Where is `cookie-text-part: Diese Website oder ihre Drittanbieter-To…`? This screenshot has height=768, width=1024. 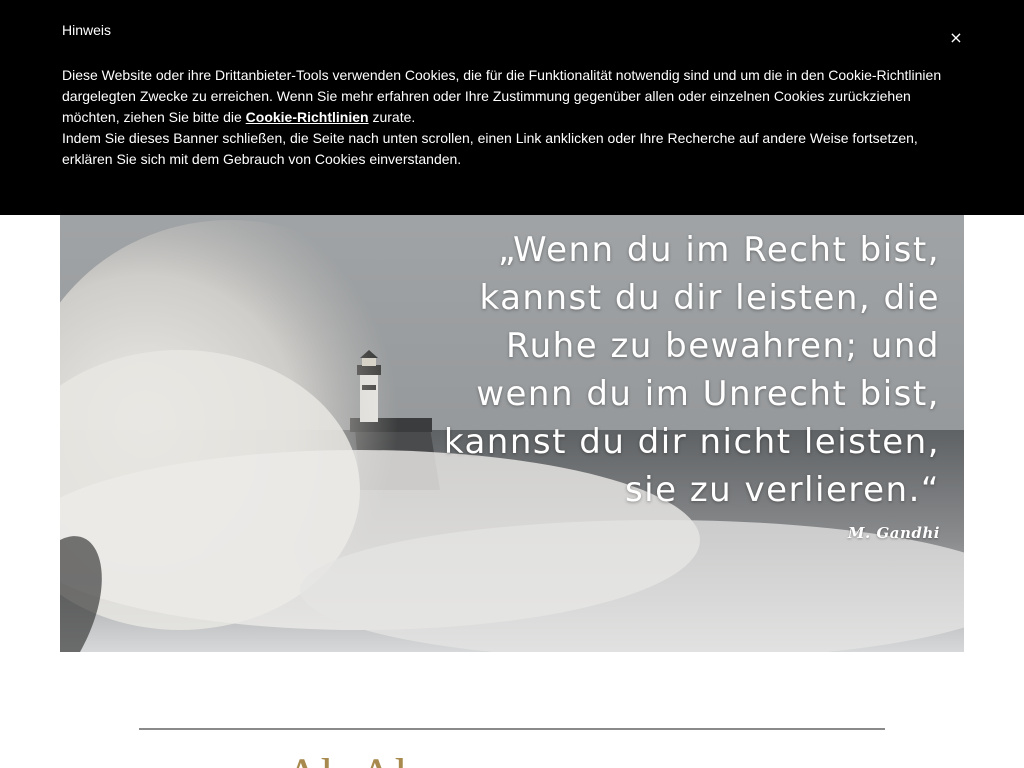
cookie-text-part: Diese Website oder ihre Drittanbieter-To… is located at coordinates (502, 96).